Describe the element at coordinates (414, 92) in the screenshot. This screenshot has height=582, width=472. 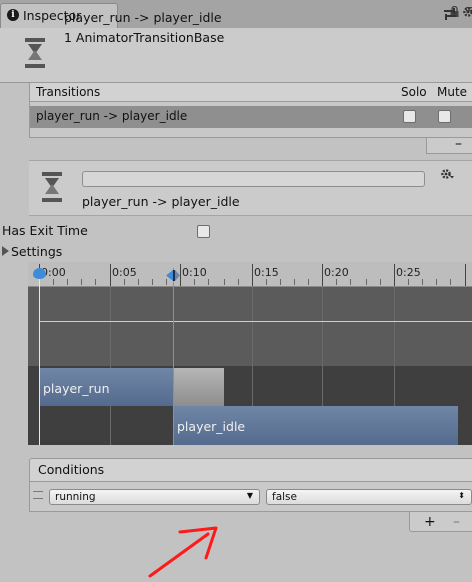
I see `solo-column-label: Solo` at that location.